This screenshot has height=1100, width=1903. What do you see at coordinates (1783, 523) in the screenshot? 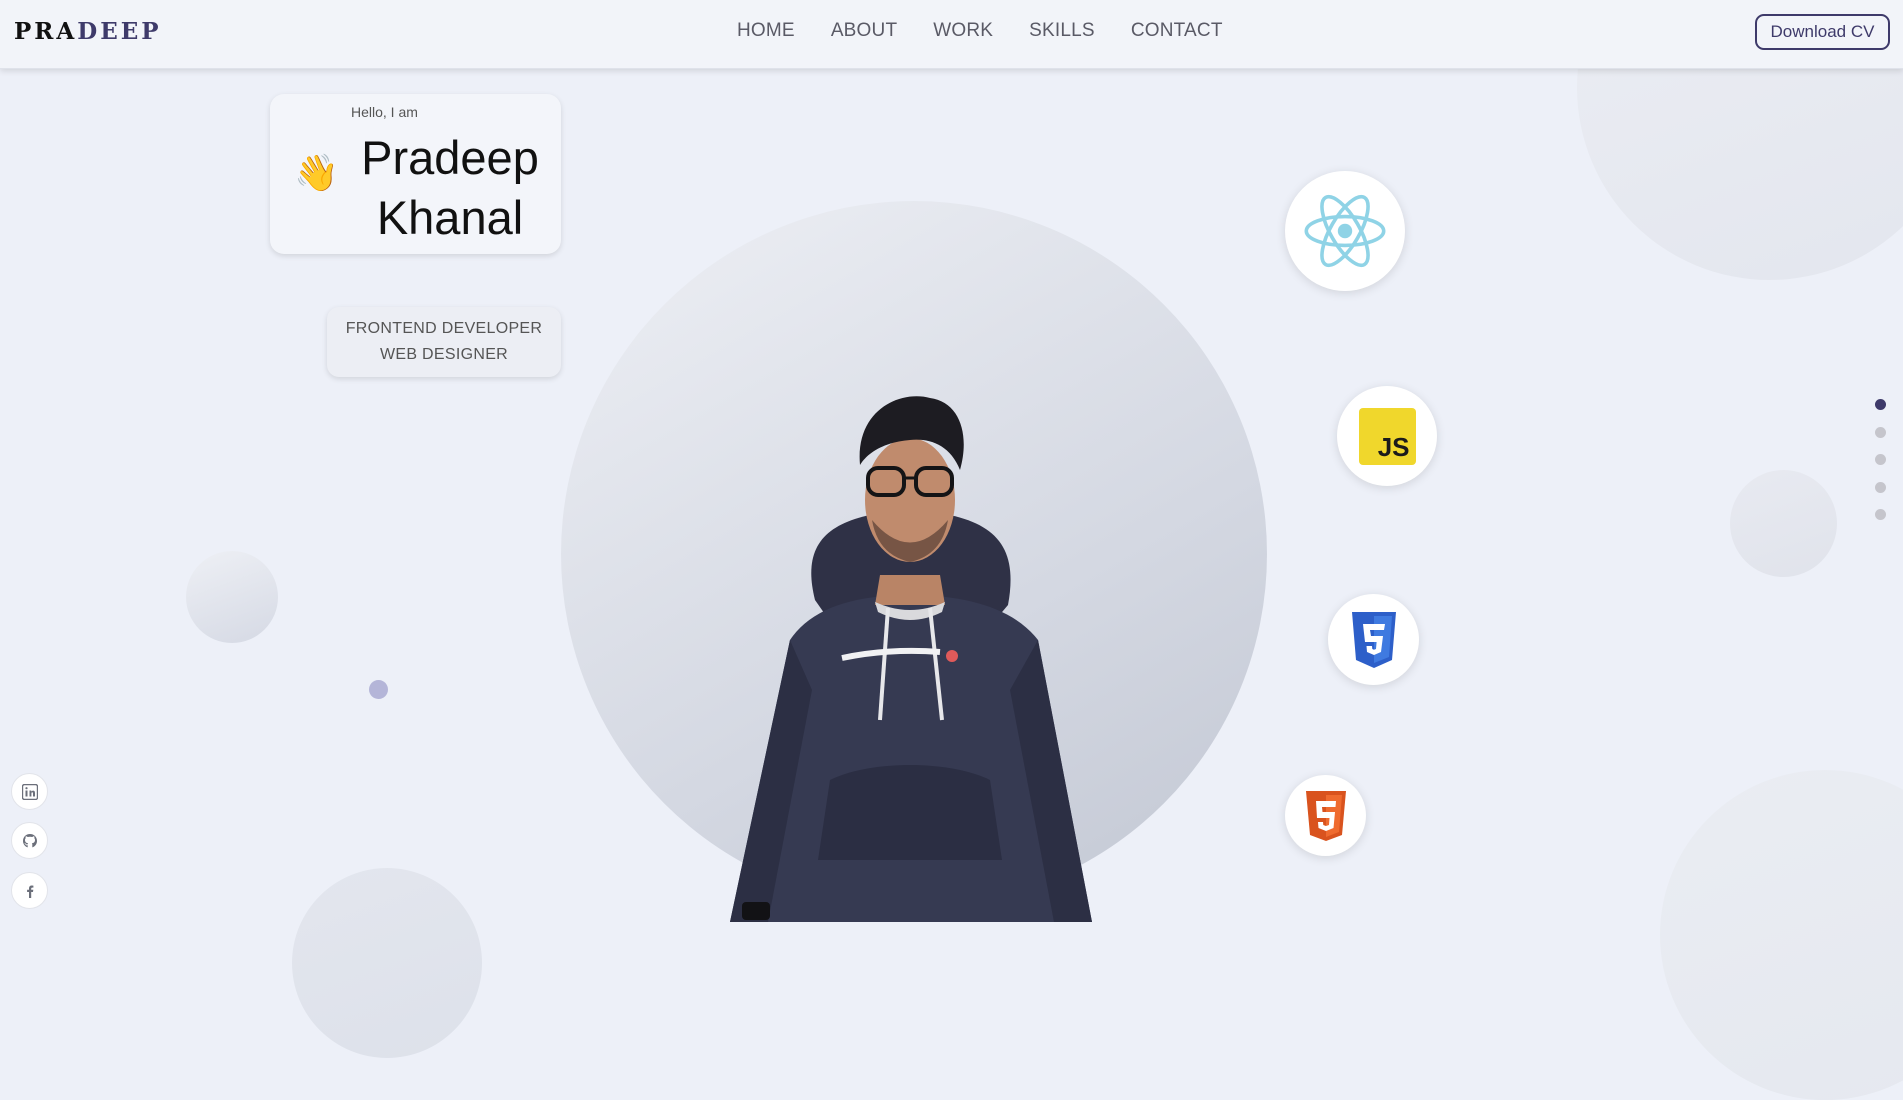
I see `decorative-circle-right` at bounding box center [1783, 523].